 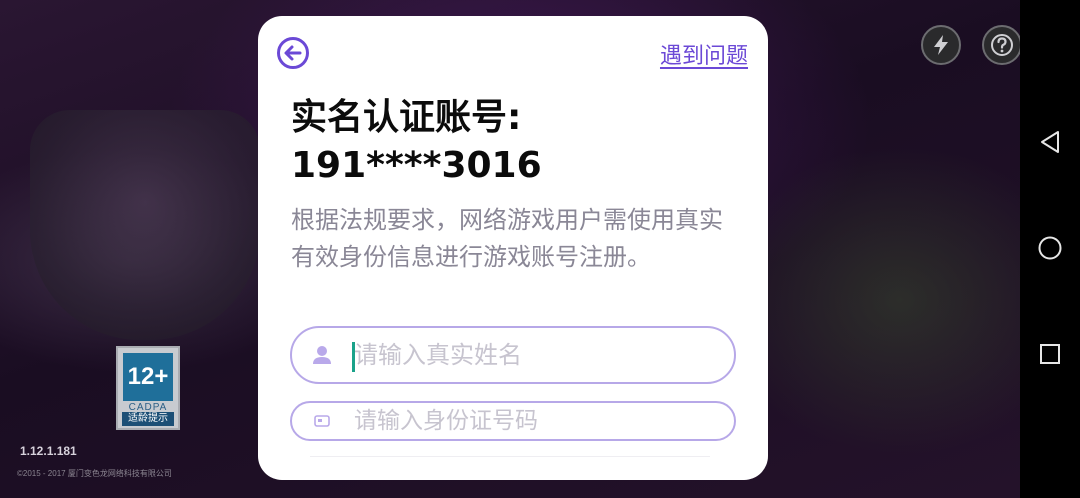 What do you see at coordinates (534, 355) in the screenshot?
I see `real-name-input` at bounding box center [534, 355].